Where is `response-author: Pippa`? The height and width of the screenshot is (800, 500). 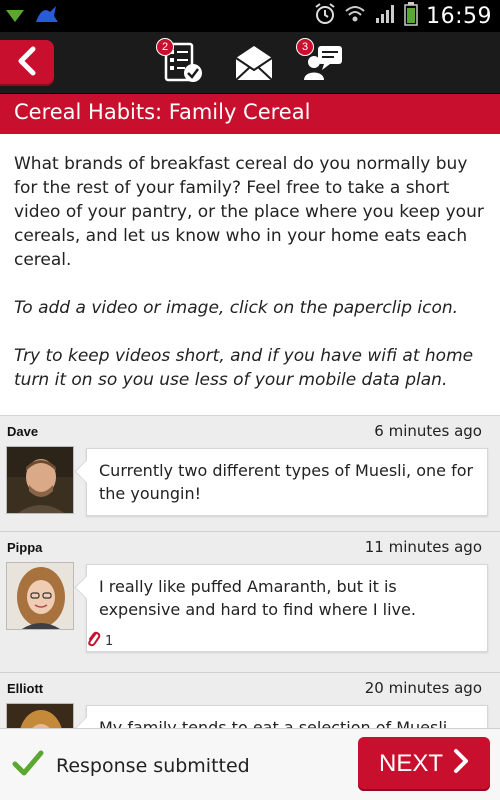 response-author: Pippa is located at coordinates (25, 547).